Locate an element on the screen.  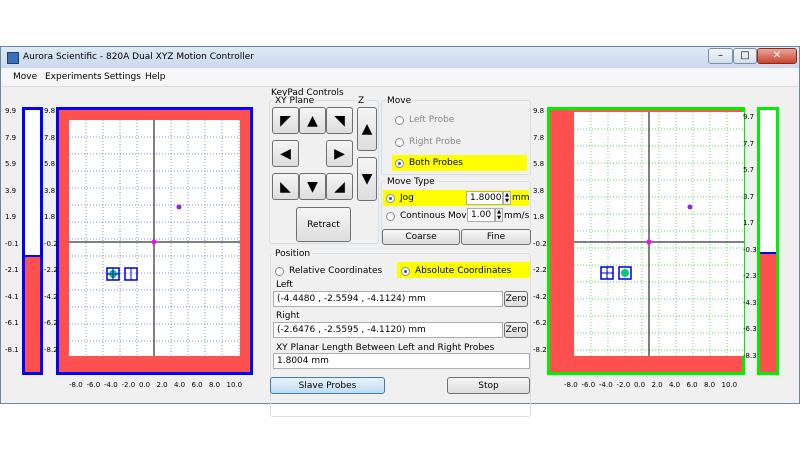
z-down-button: ▼ is located at coordinates (367, 179).